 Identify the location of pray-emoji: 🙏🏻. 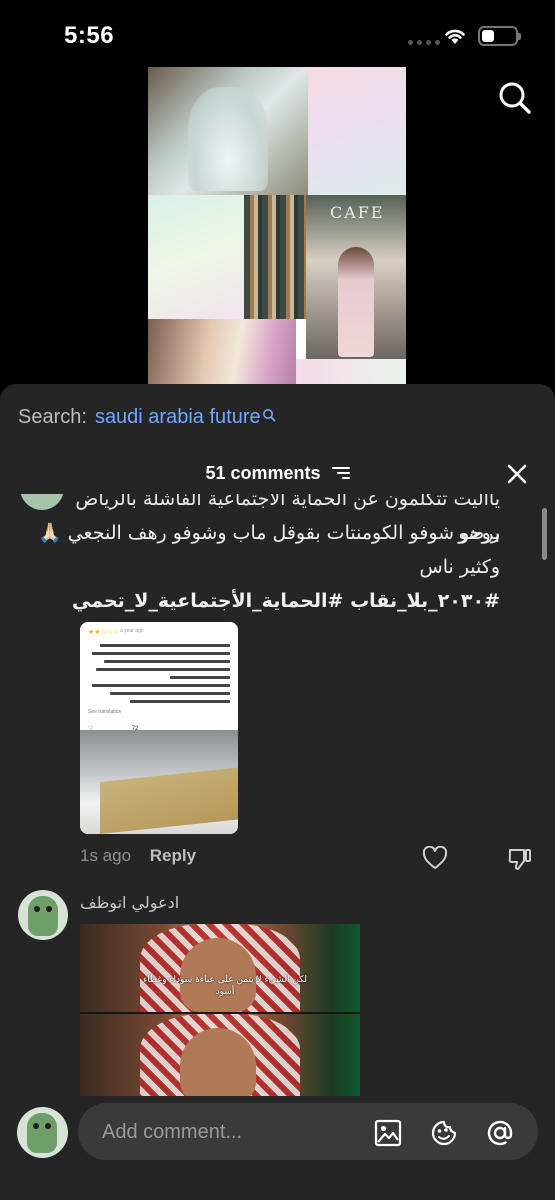
(49, 533).